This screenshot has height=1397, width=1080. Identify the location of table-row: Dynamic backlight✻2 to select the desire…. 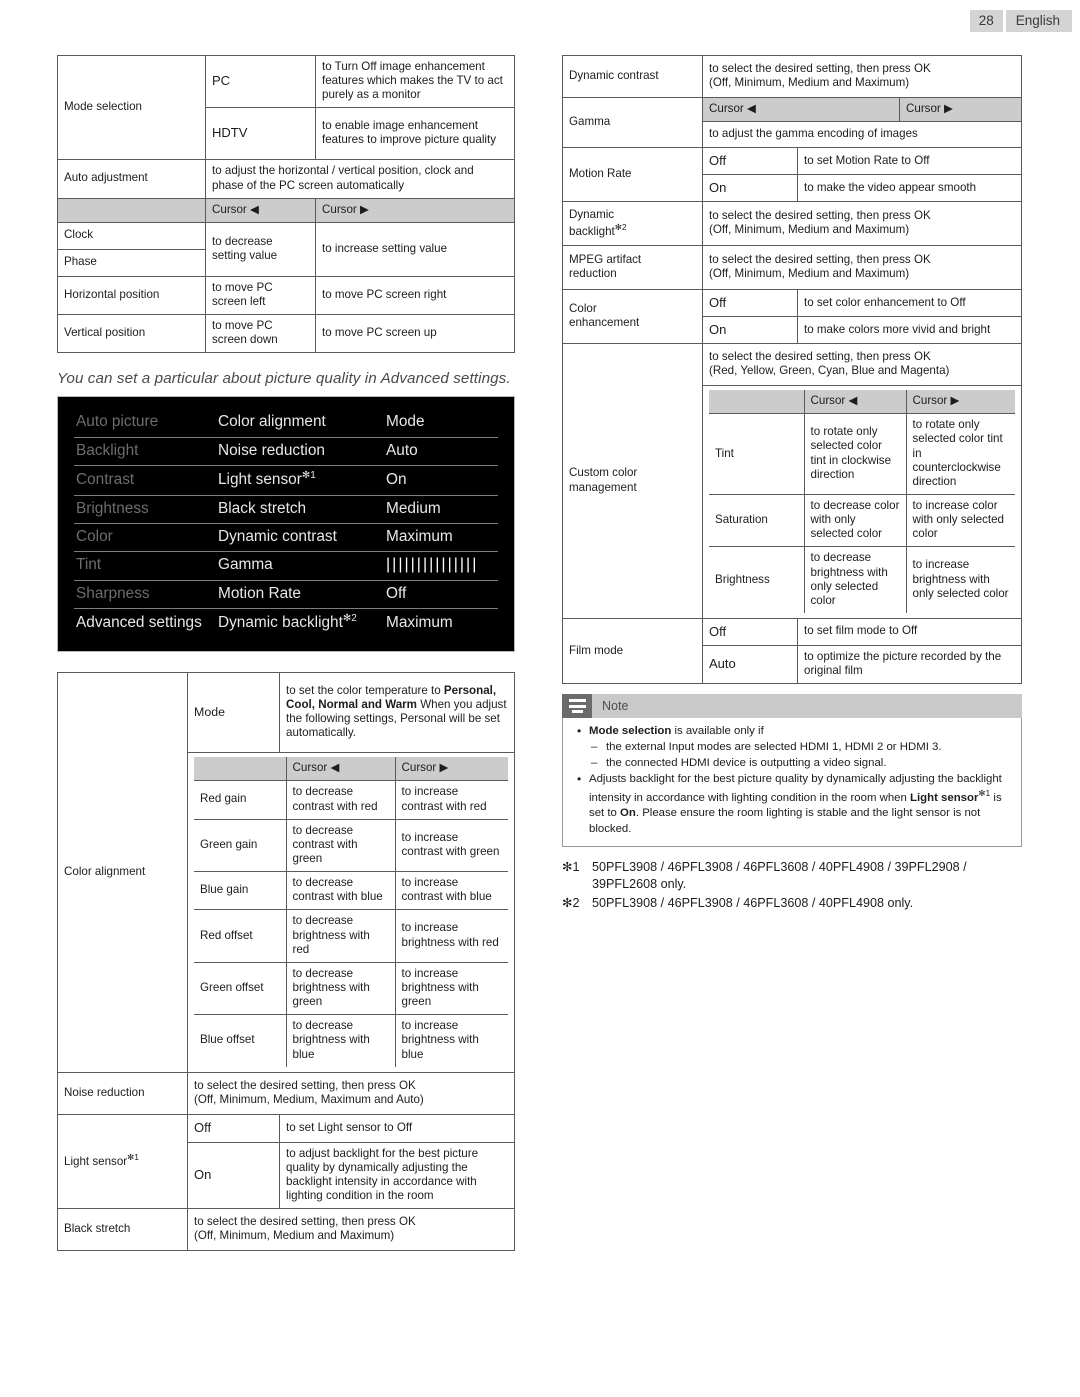
(792, 224).